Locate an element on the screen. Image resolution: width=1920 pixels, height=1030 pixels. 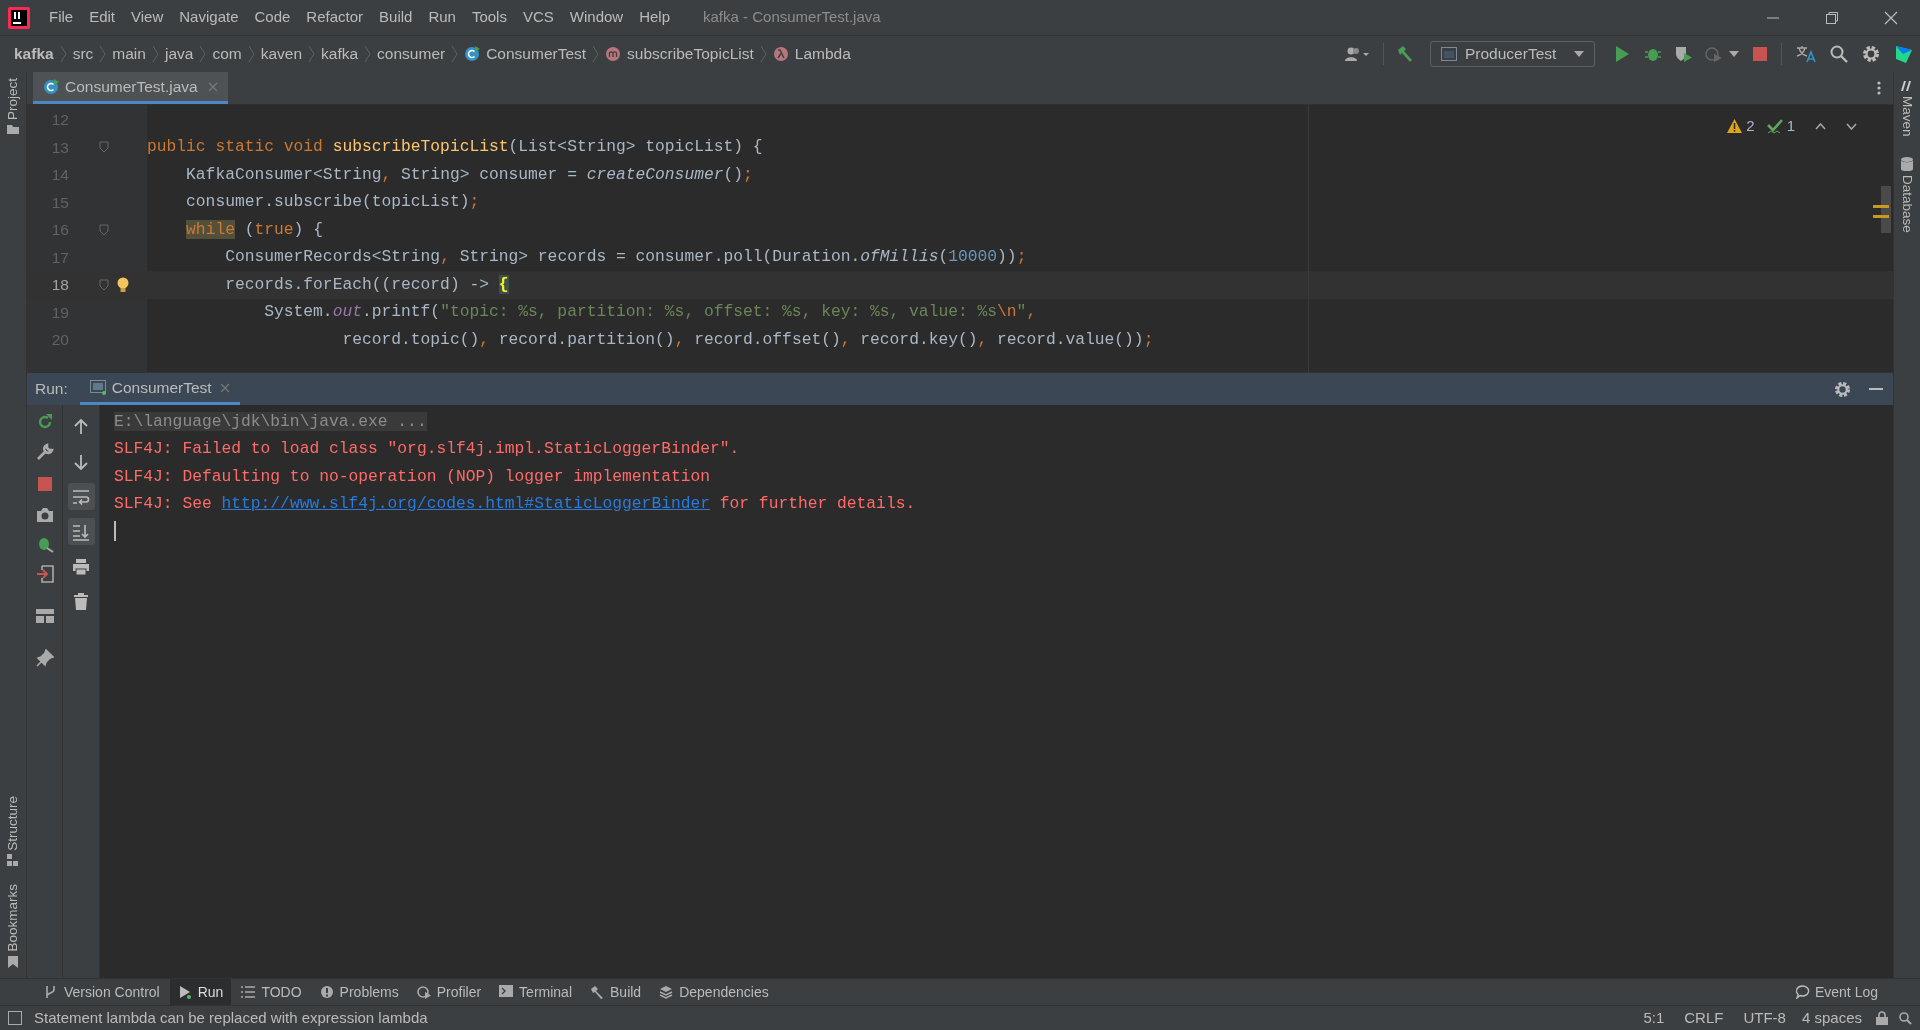
run-config-dropdown: ProducerTest is located at coordinates (1512, 54).